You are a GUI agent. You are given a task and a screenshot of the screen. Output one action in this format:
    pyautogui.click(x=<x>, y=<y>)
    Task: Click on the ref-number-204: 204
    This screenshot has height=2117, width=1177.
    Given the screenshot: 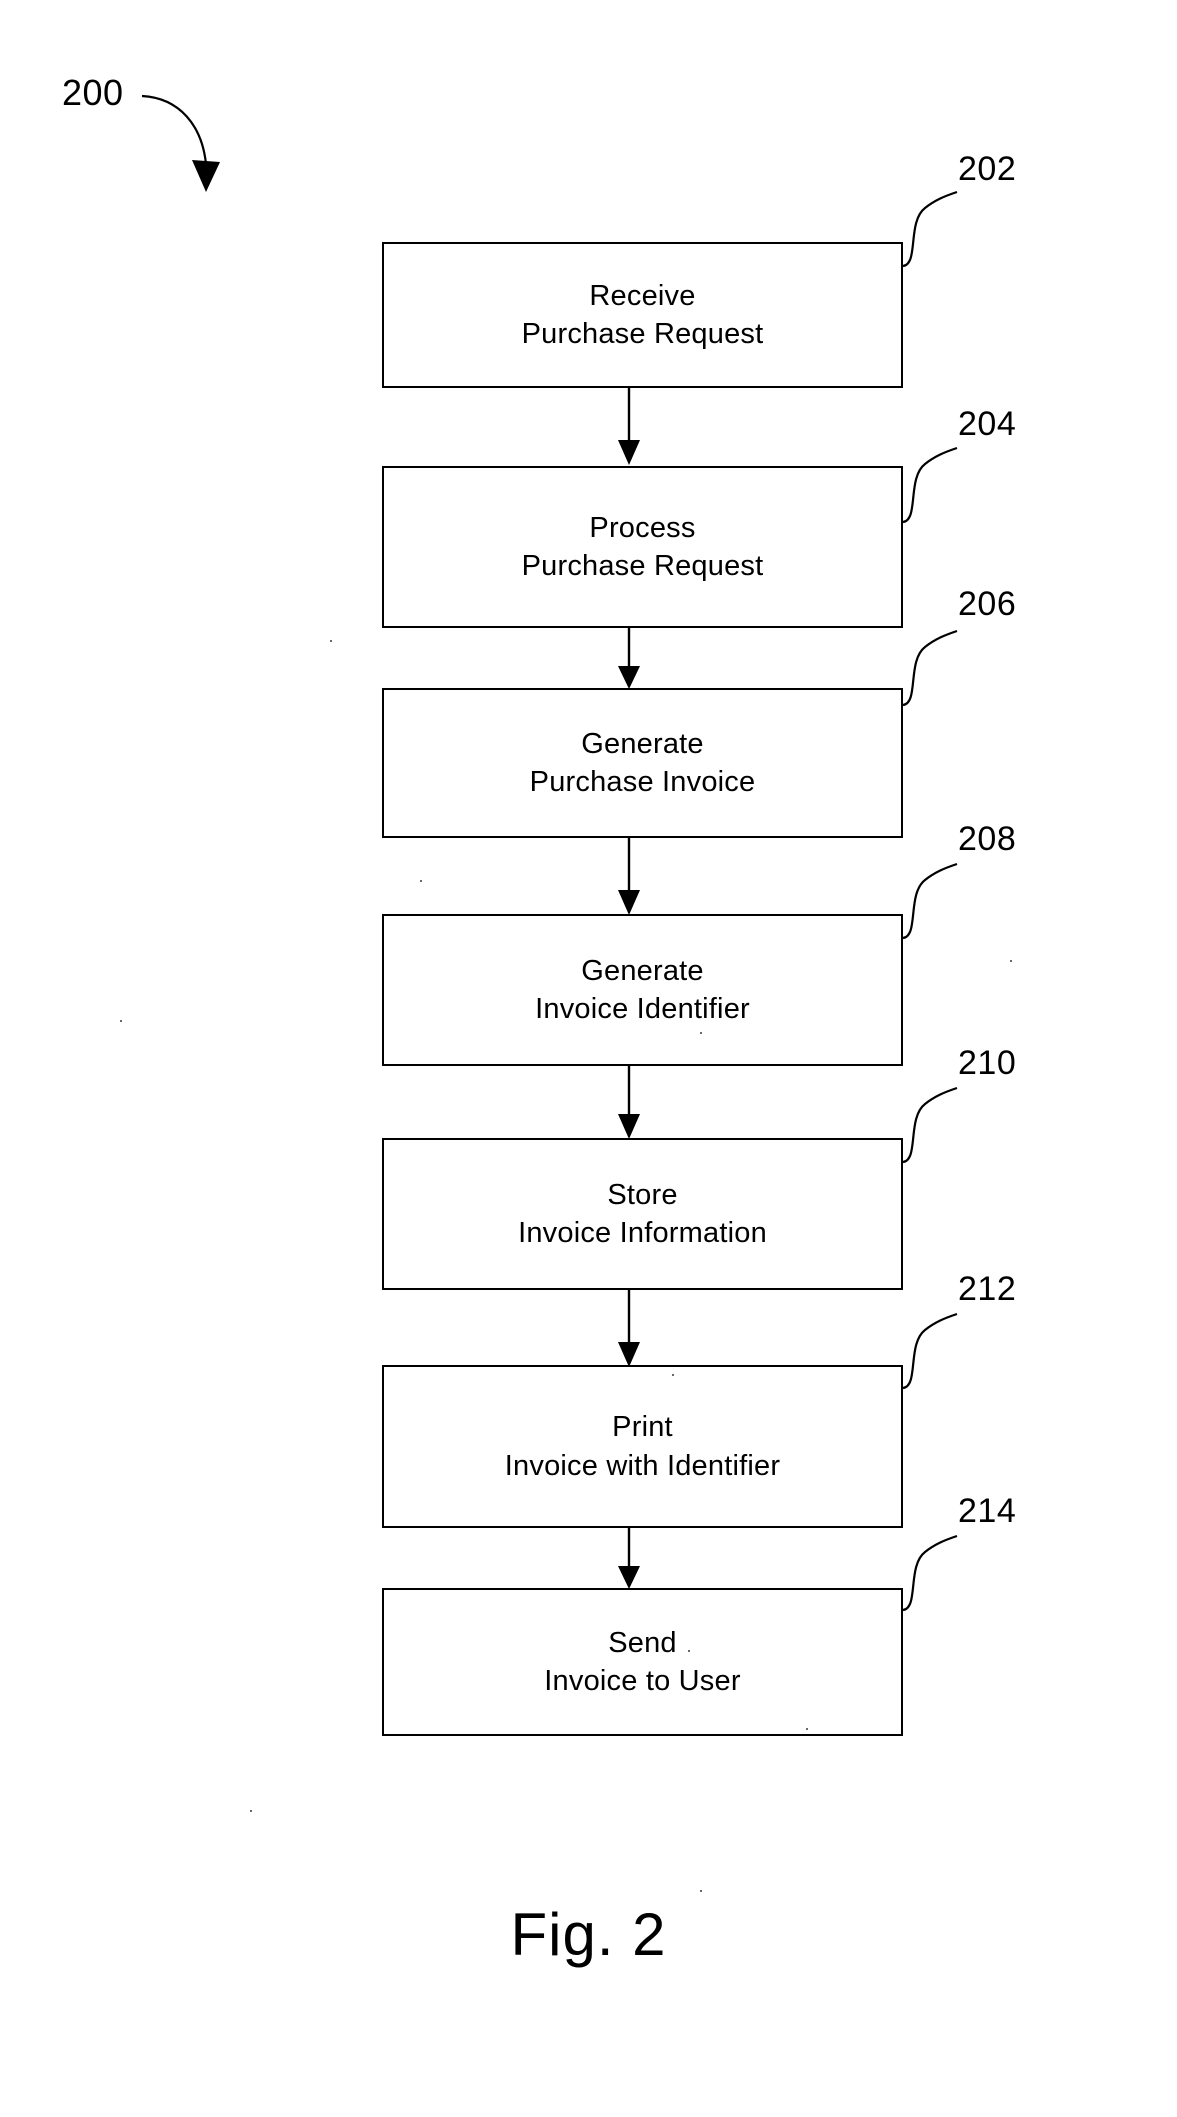 What is the action you would take?
    pyautogui.click(x=987, y=424)
    